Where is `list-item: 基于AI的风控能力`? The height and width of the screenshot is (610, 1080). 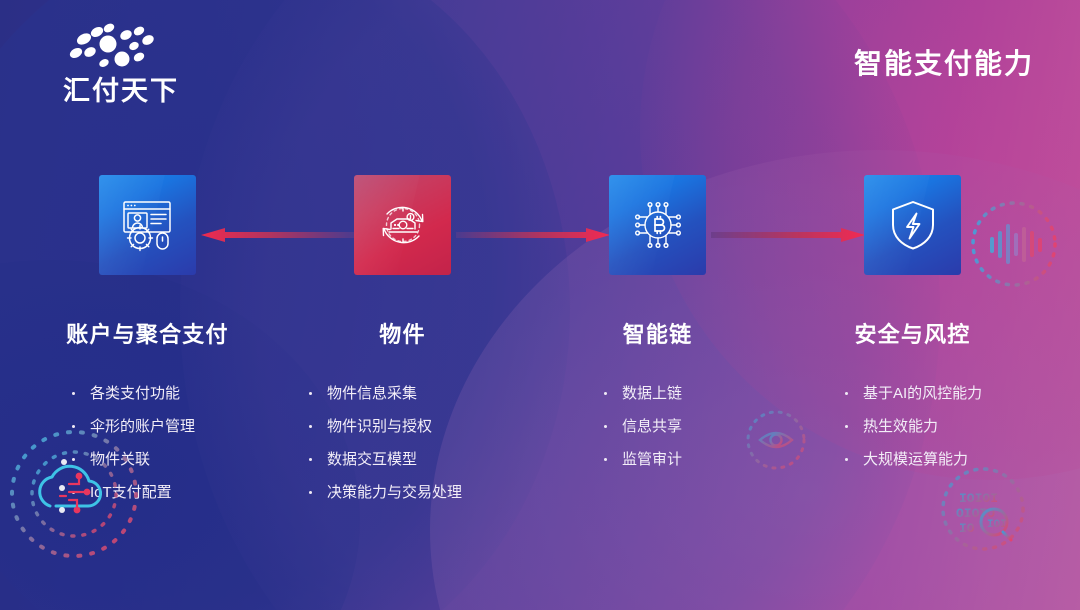
list-item: 基于AI的风控能力 is located at coordinates (934, 393).